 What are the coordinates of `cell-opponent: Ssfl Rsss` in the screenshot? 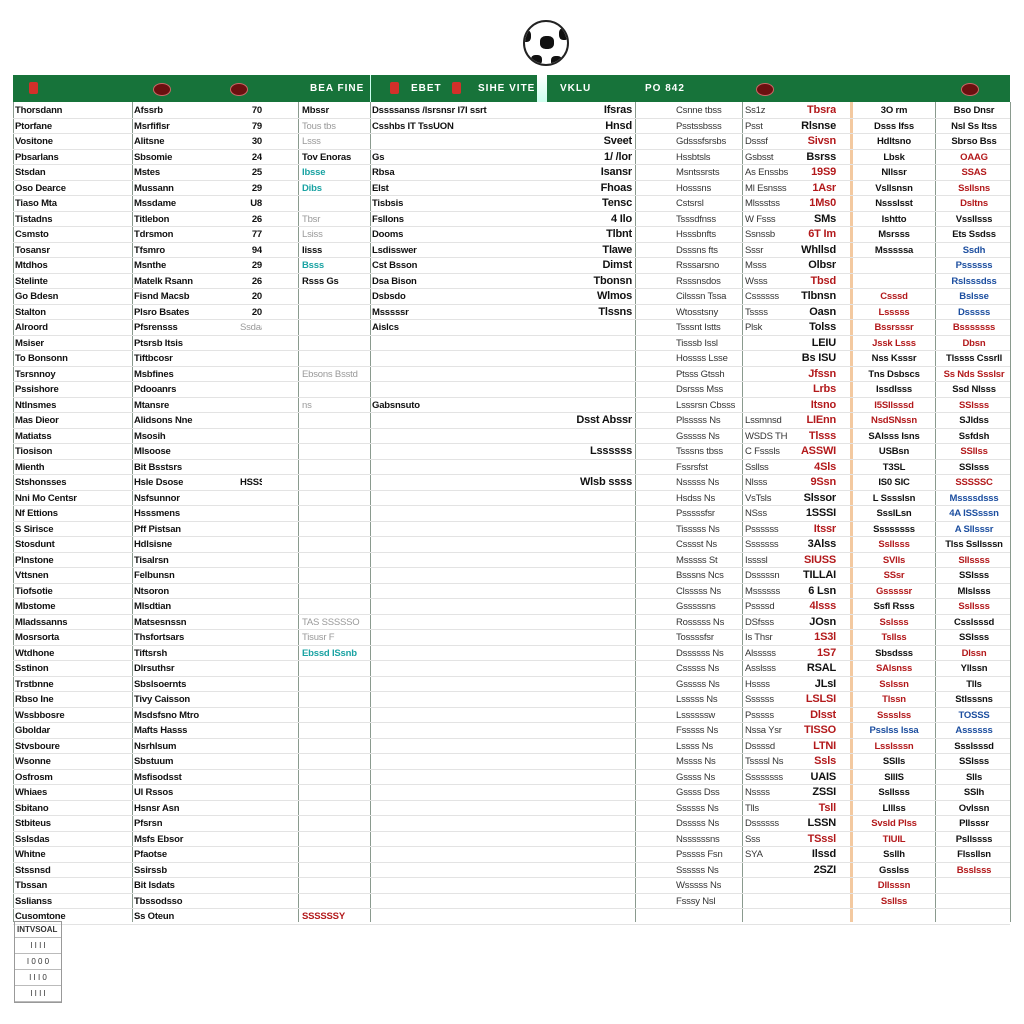 It's located at (894, 606).